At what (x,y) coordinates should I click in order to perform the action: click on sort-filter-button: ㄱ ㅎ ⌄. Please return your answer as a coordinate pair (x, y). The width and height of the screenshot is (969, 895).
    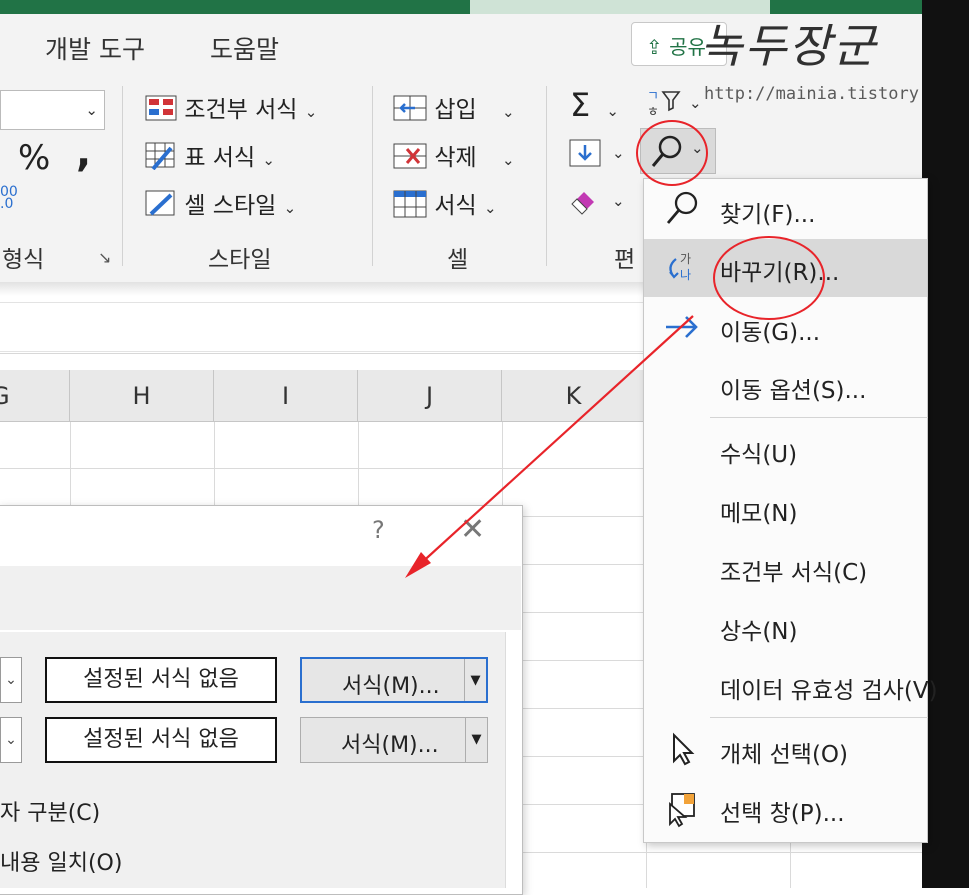
    Looking at the image, I should click on (673, 105).